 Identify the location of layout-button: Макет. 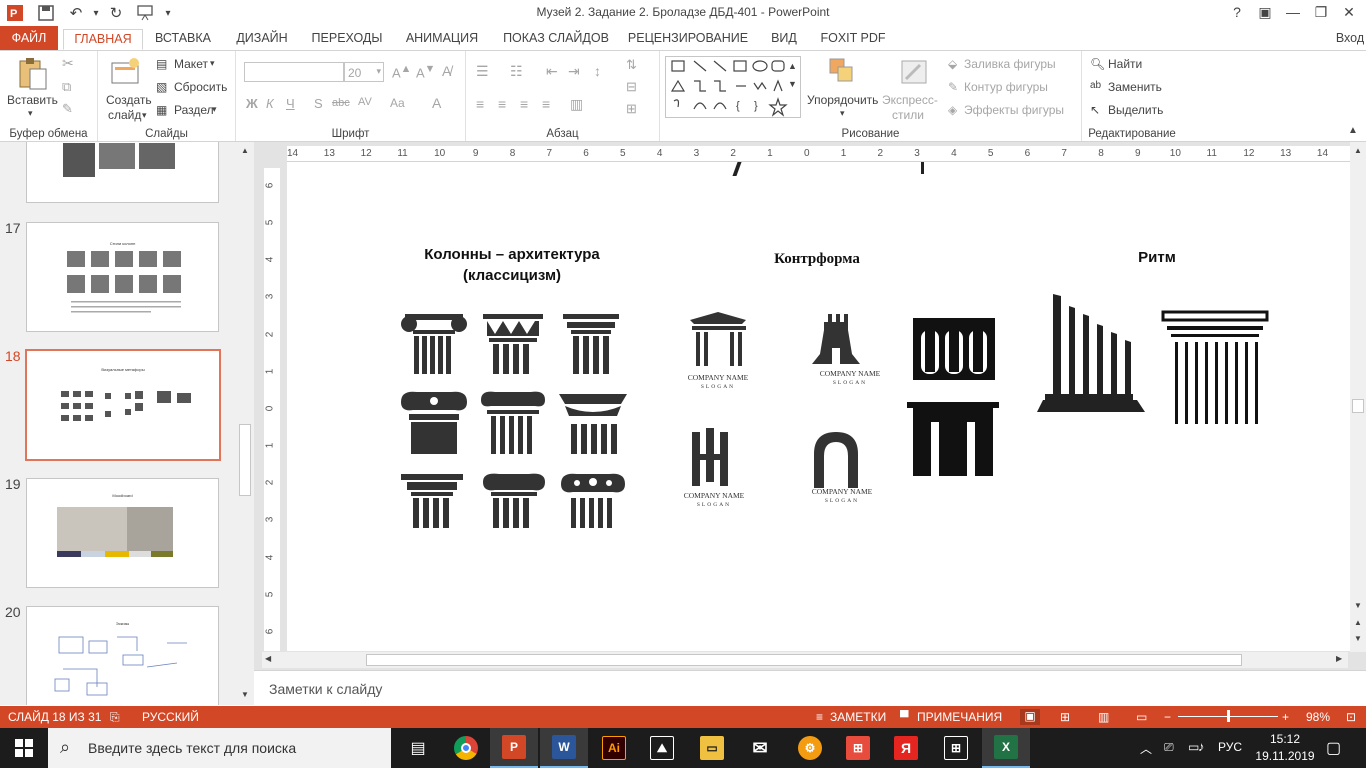
(191, 64).